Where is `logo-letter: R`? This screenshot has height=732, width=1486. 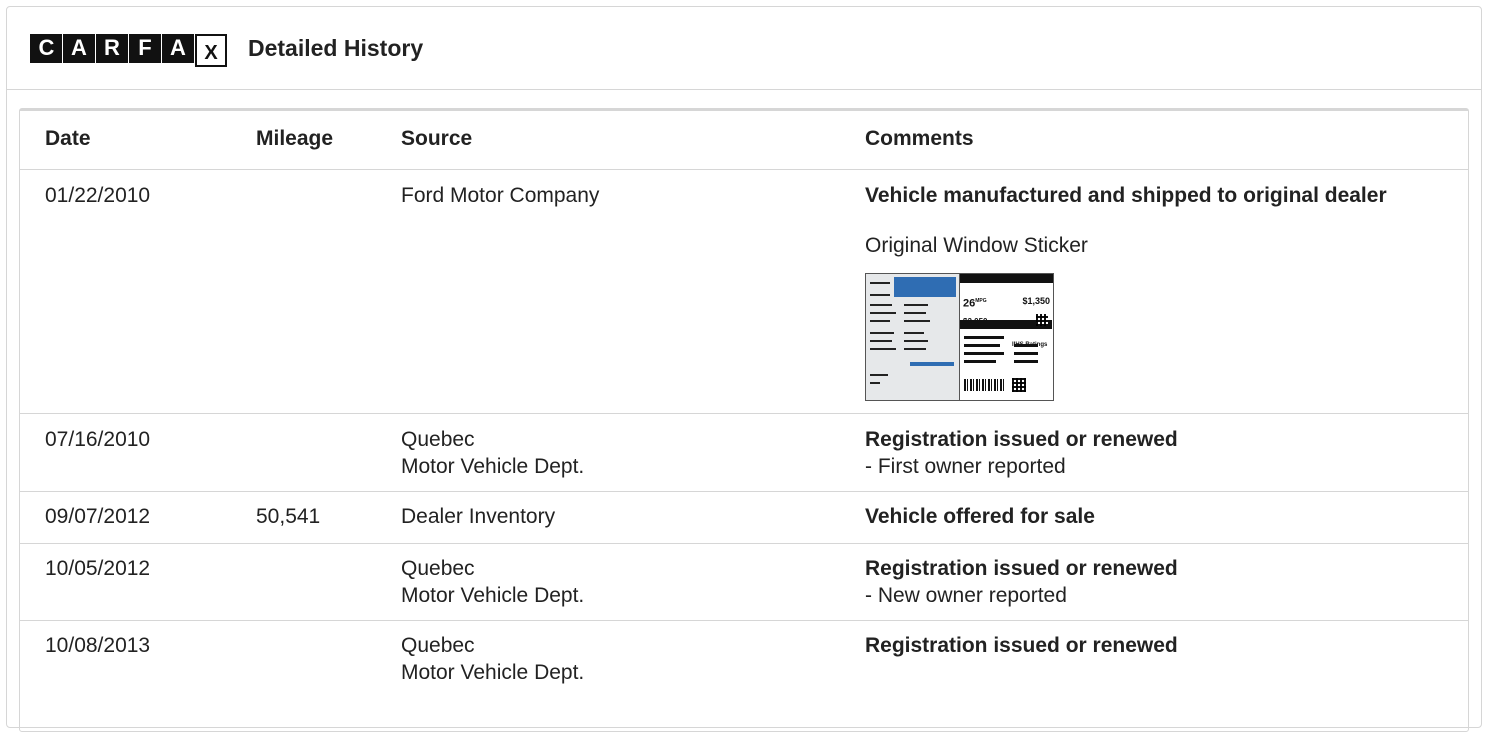 logo-letter: R is located at coordinates (112, 48).